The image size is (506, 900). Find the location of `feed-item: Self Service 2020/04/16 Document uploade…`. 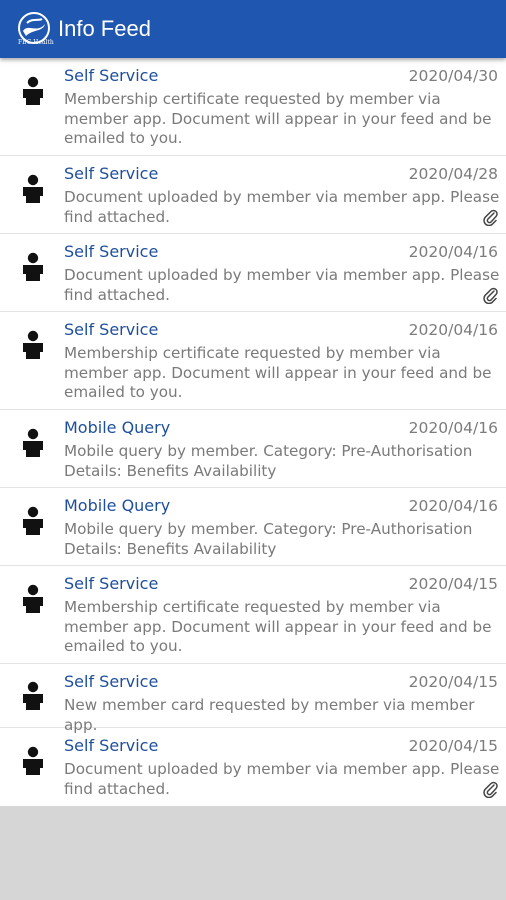

feed-item: Self Service 2020/04/16 Document uploade… is located at coordinates (253, 273).